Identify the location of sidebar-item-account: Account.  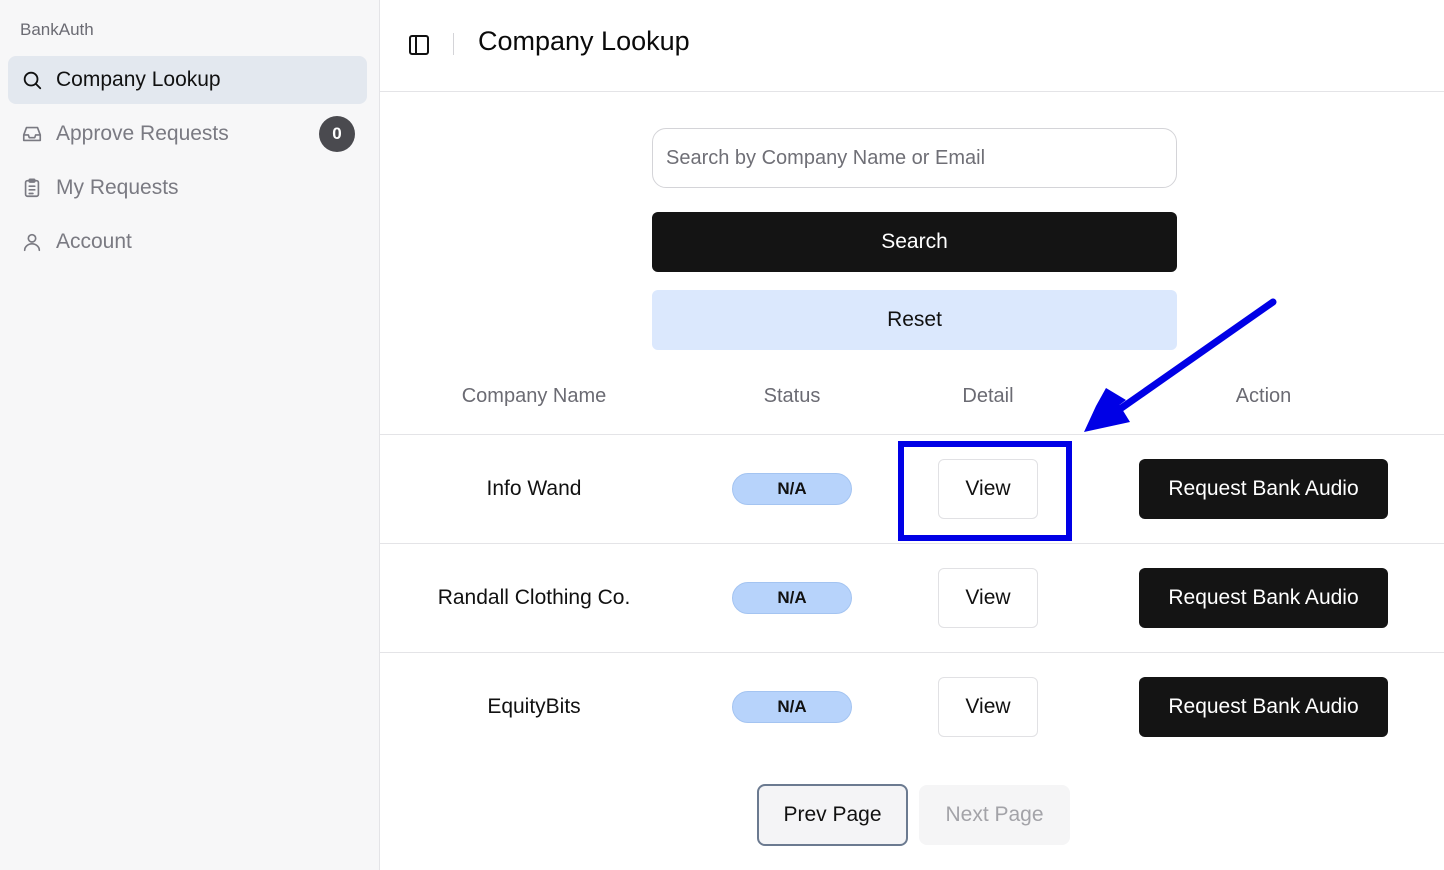
(187, 242).